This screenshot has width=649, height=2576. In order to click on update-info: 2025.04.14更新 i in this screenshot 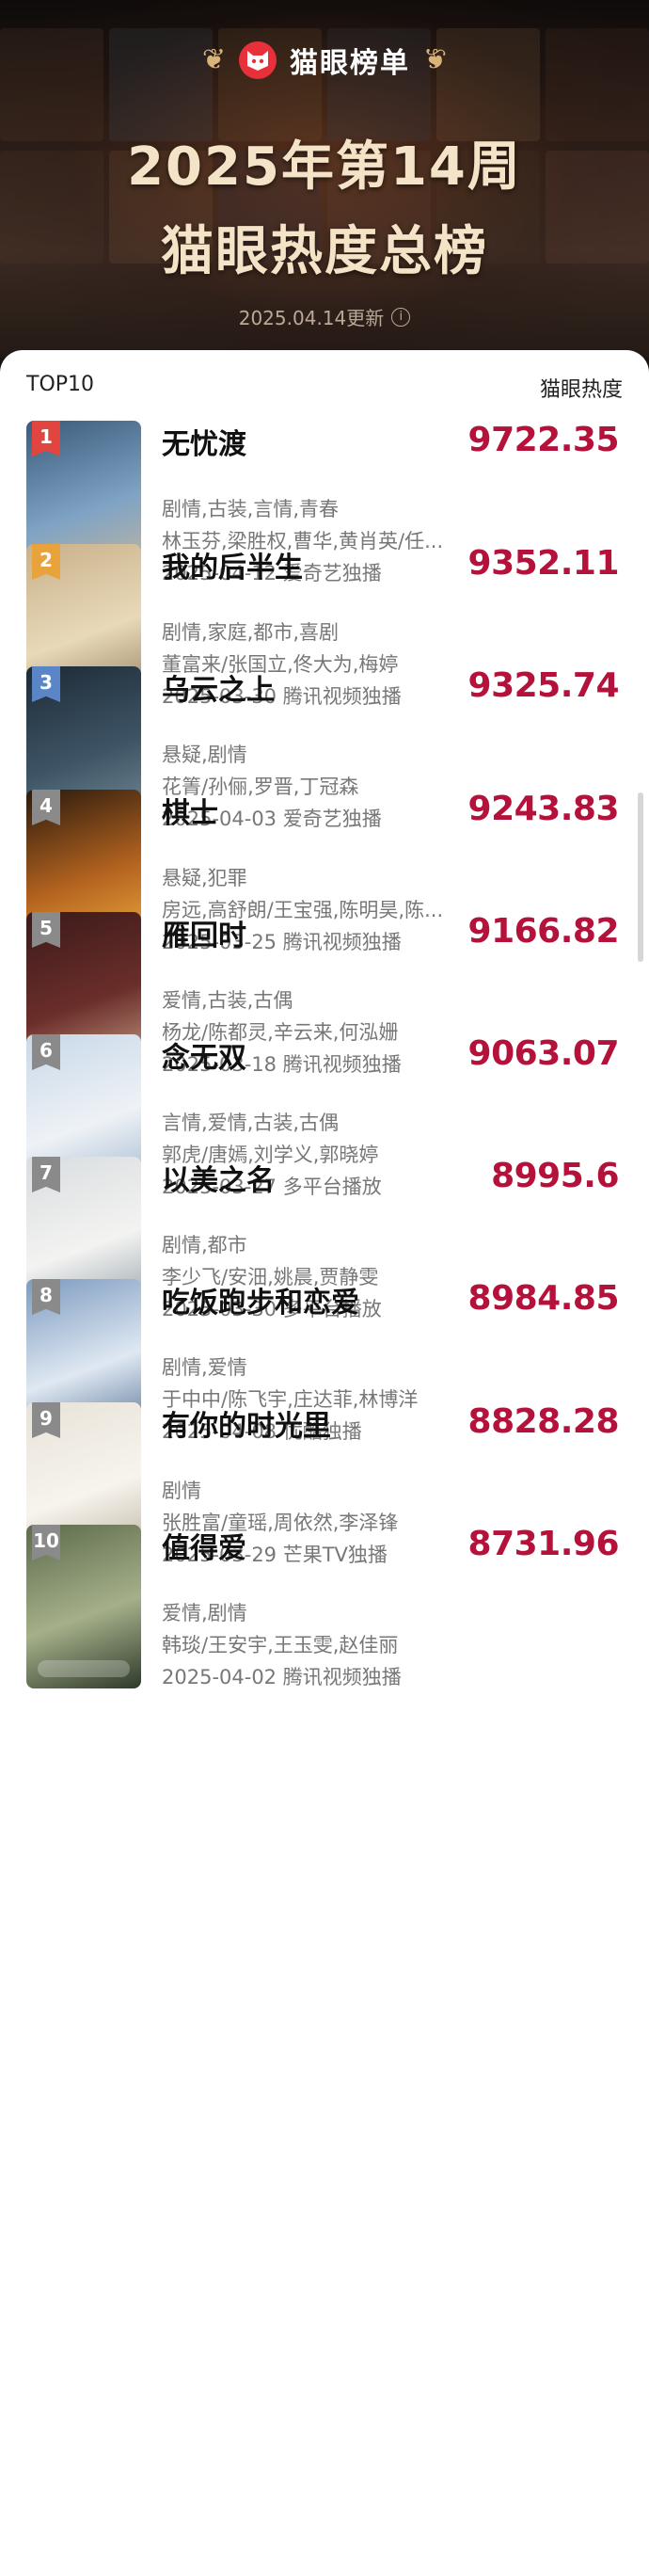, I will do `click(324, 316)`.